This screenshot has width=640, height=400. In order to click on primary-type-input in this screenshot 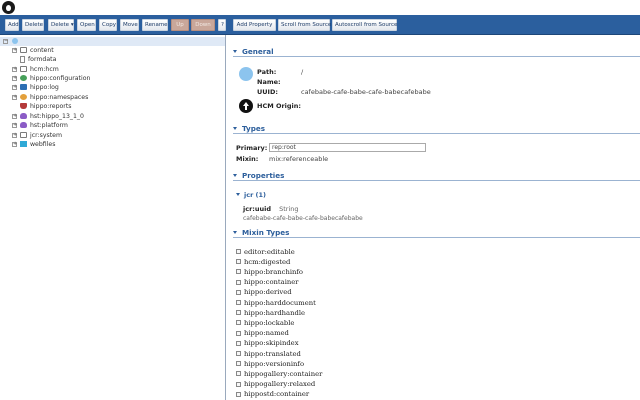, I will do `click(347, 147)`.